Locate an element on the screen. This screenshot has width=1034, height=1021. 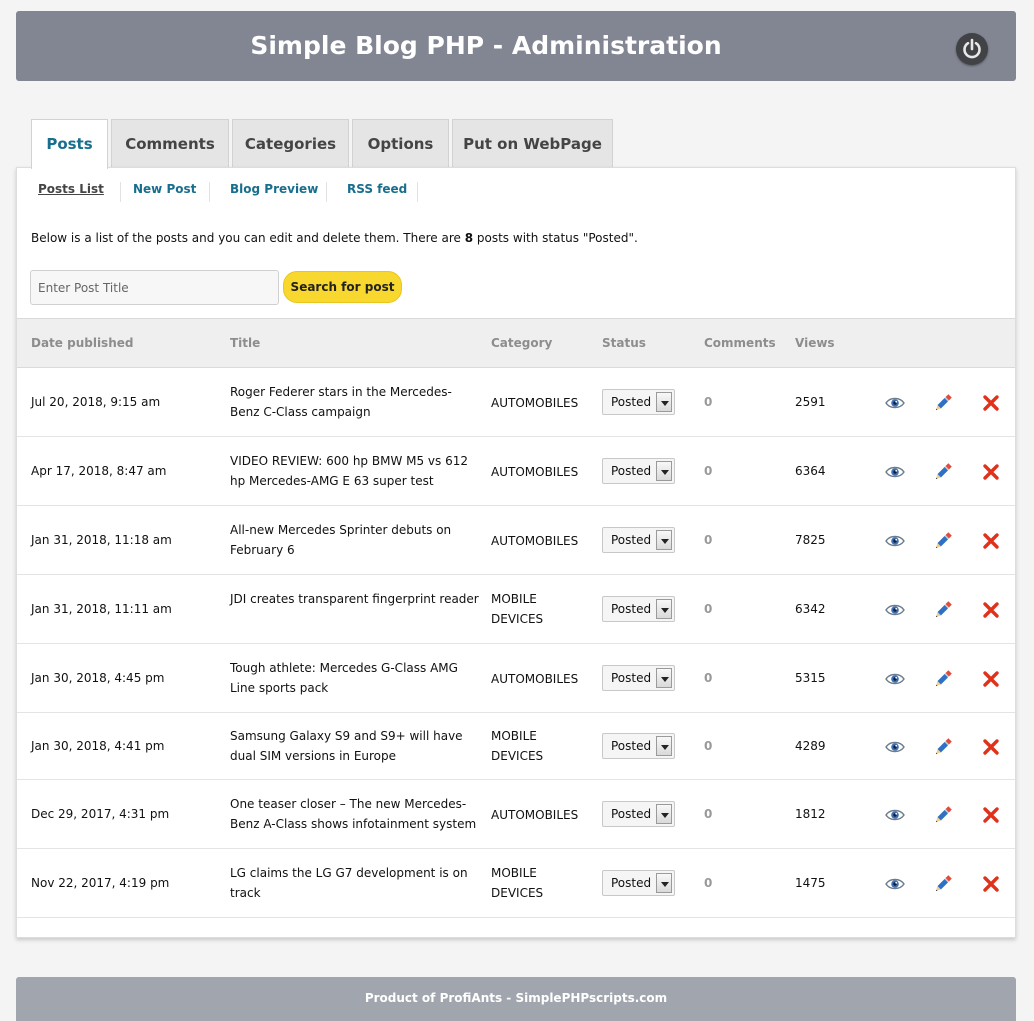
power-icon is located at coordinates (972, 49).